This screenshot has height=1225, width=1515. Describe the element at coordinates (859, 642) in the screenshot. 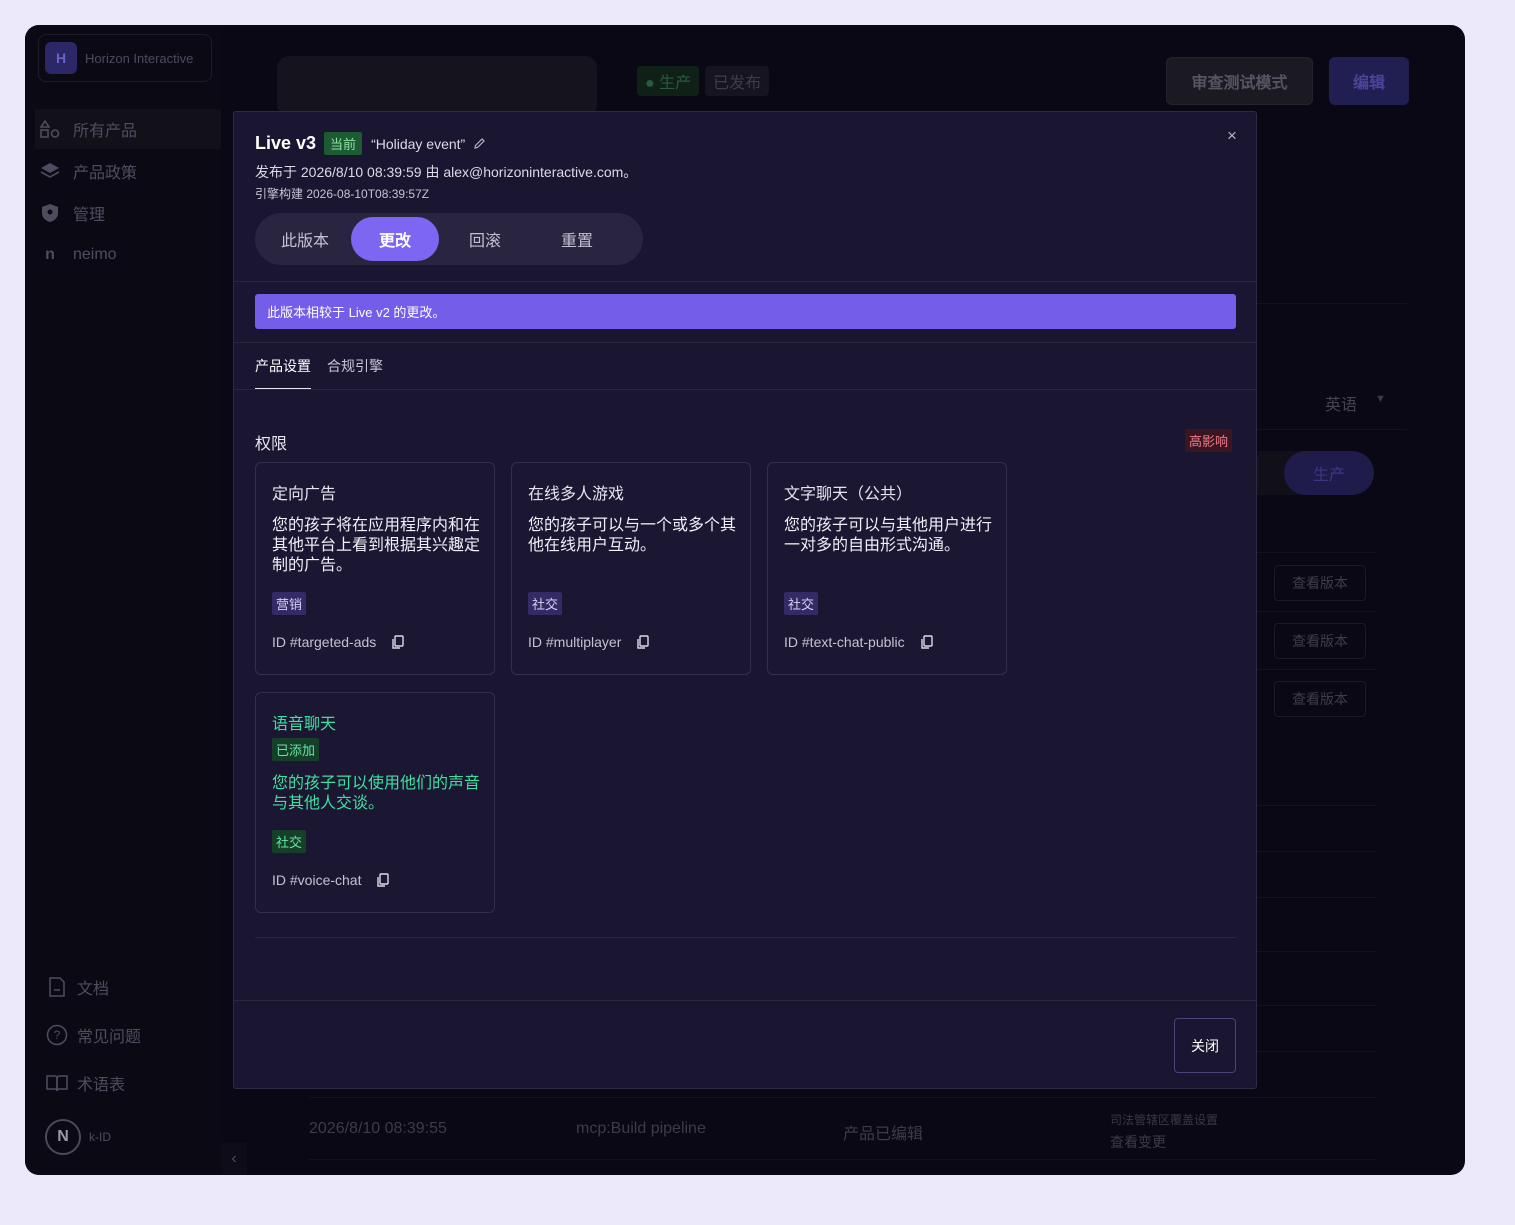

I see `permission-id: ID #text-chat-public` at that location.